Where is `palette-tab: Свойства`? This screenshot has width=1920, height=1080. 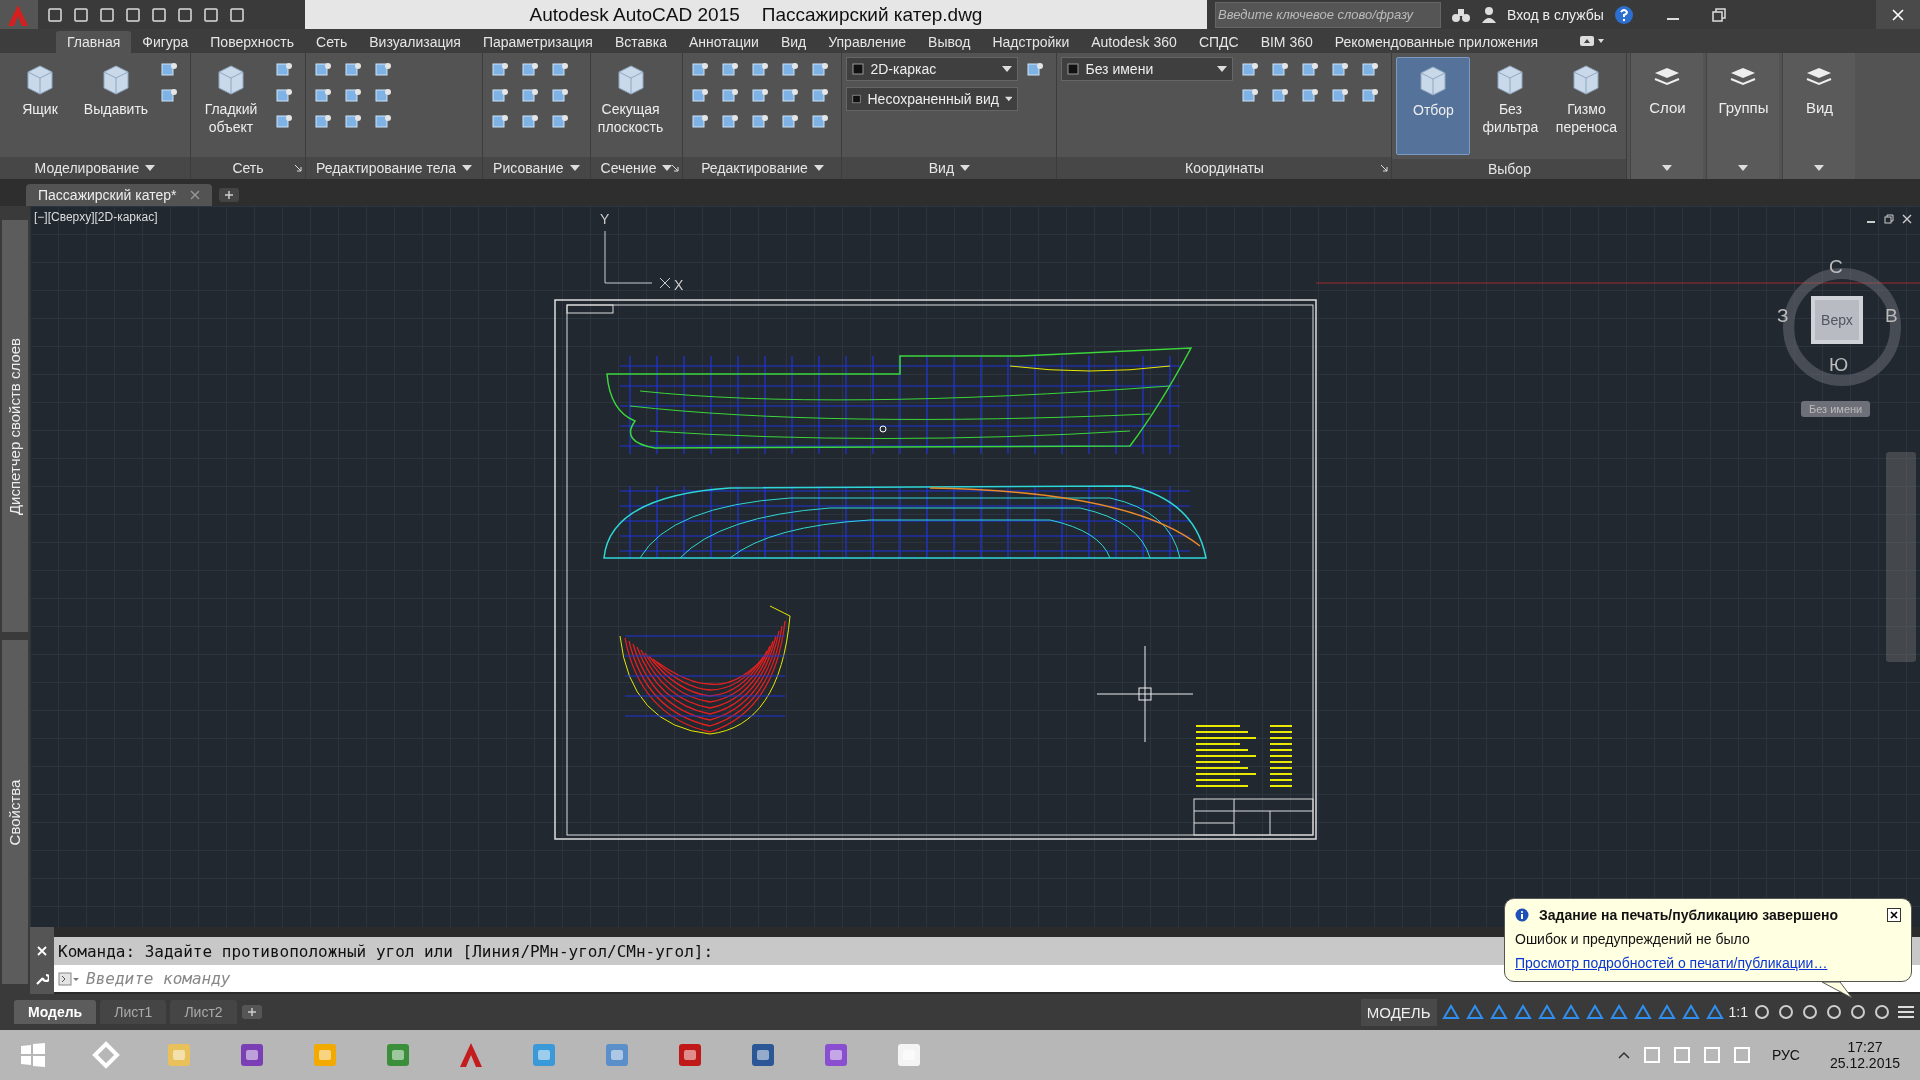 palette-tab: Свойства is located at coordinates (15, 812).